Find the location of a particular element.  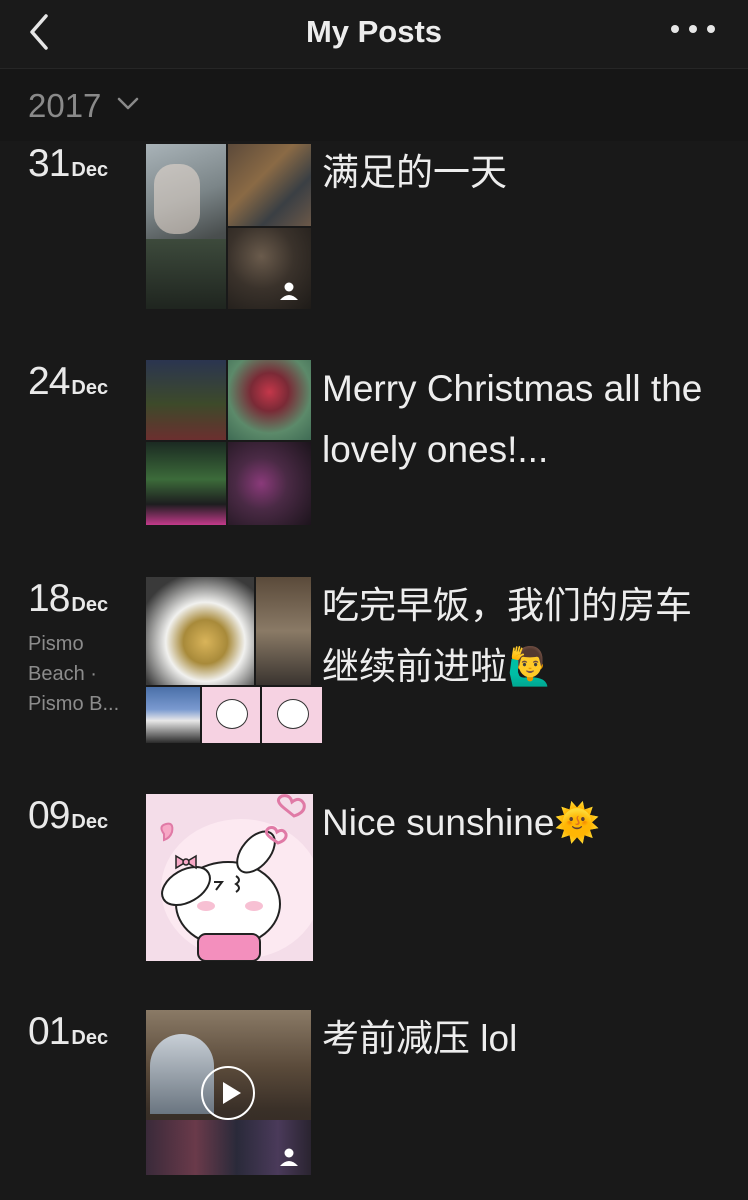

post-day: 24 is located at coordinates (49, 381).